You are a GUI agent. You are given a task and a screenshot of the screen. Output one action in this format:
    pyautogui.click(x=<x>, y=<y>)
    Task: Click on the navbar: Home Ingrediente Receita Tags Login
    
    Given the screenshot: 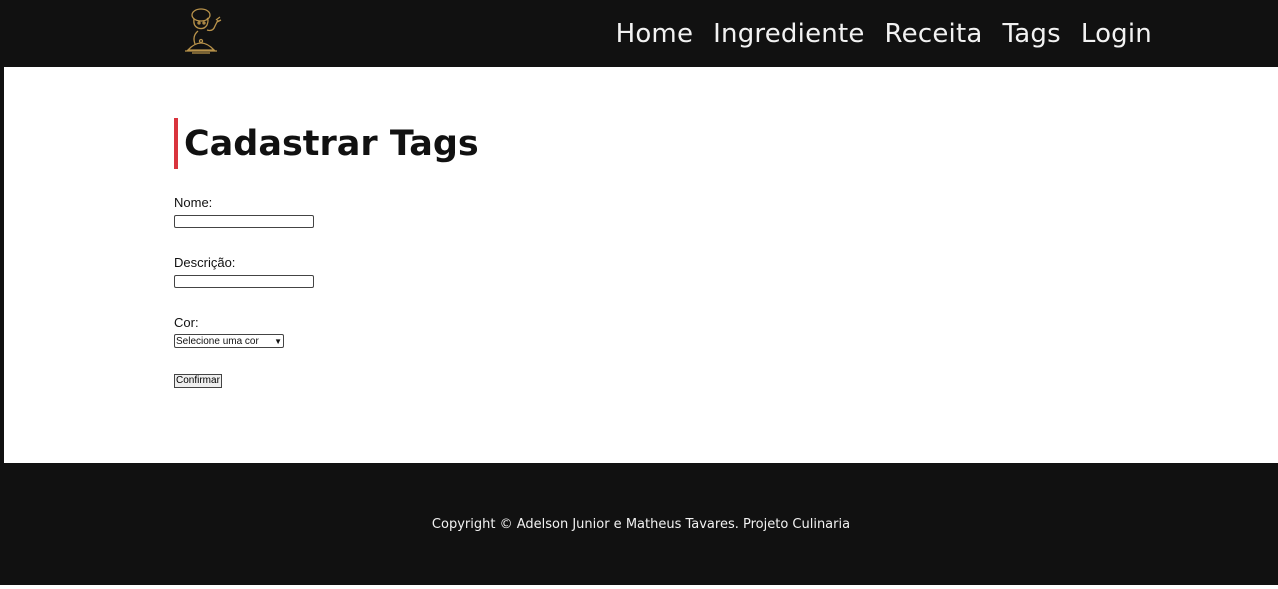 What is the action you would take?
    pyautogui.click(x=639, y=33)
    